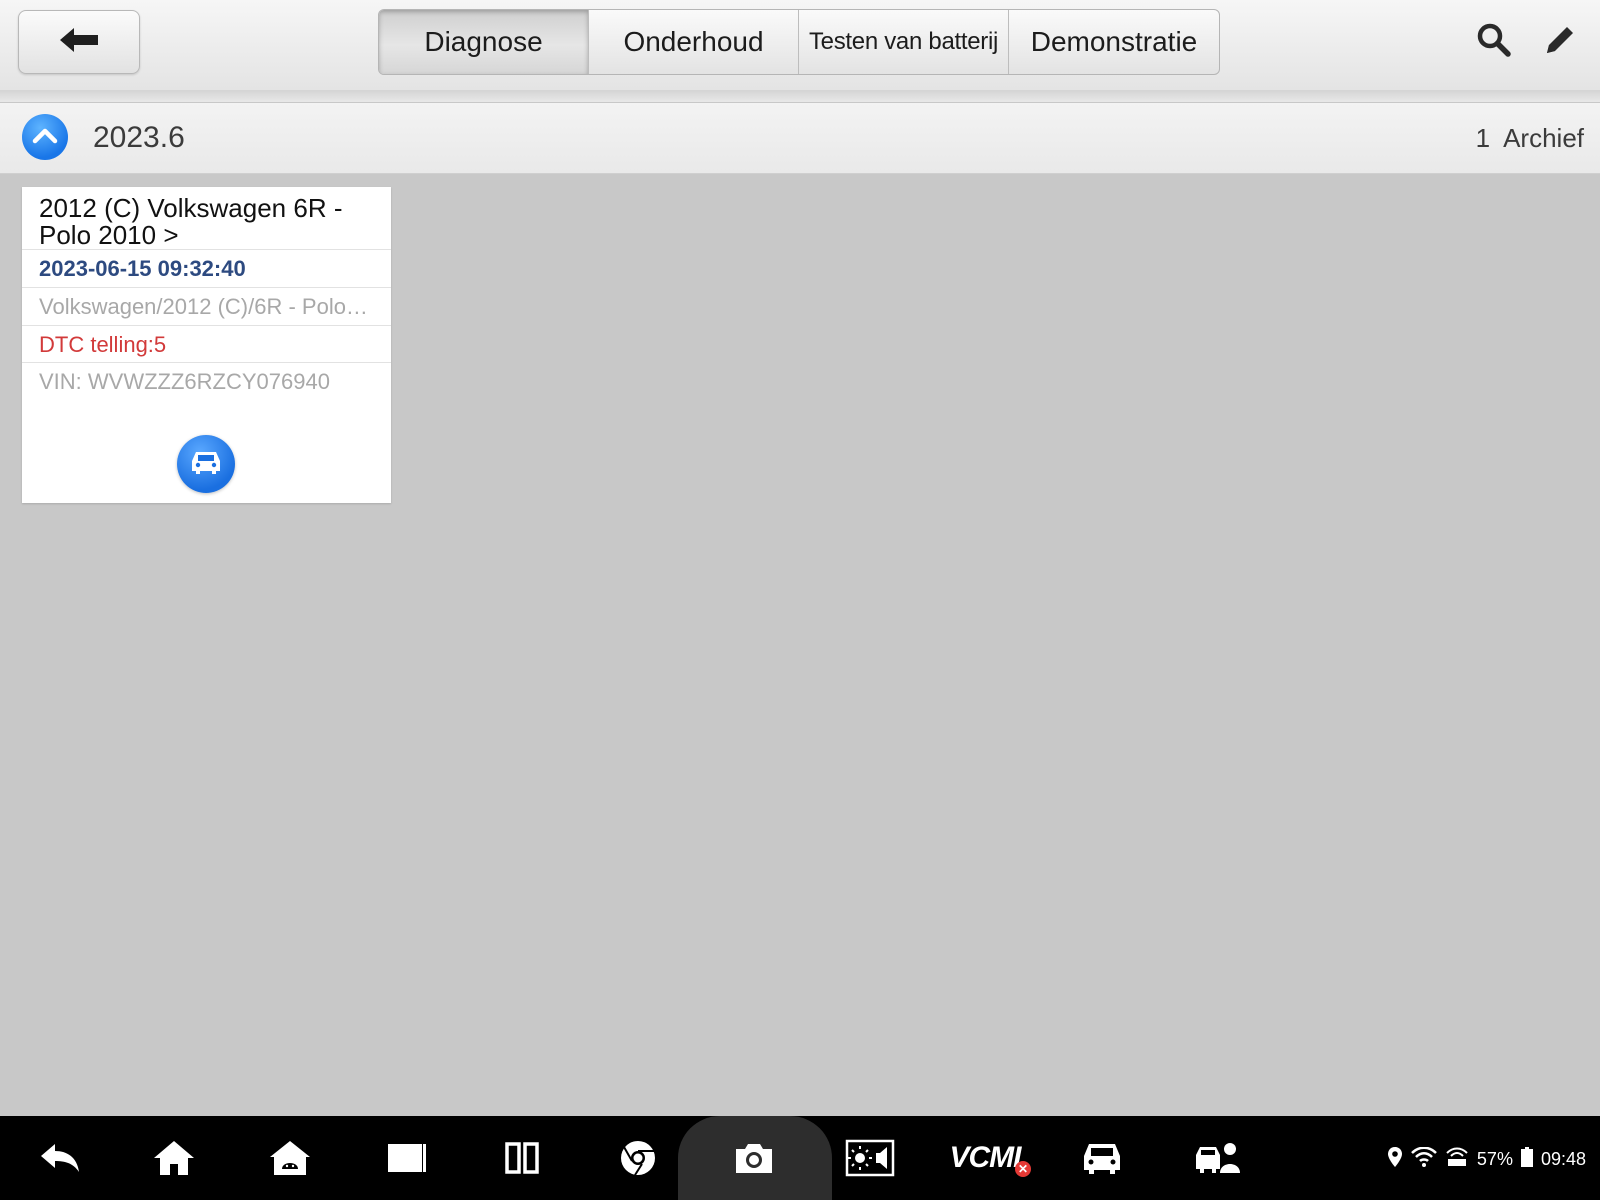 This screenshot has width=1600, height=1200. Describe the element at coordinates (1494, 40) in the screenshot. I see `search-icon` at that location.